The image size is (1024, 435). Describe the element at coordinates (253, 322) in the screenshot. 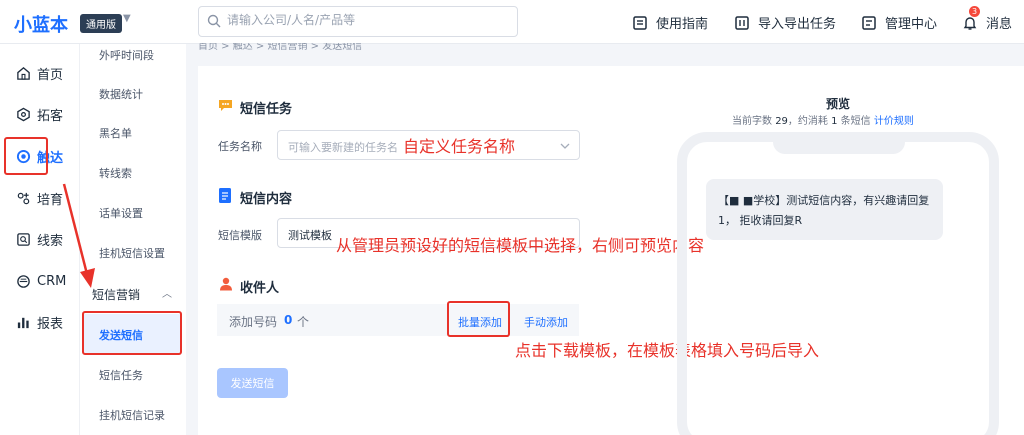

I see `add-numbers-label: 添加号码` at that location.